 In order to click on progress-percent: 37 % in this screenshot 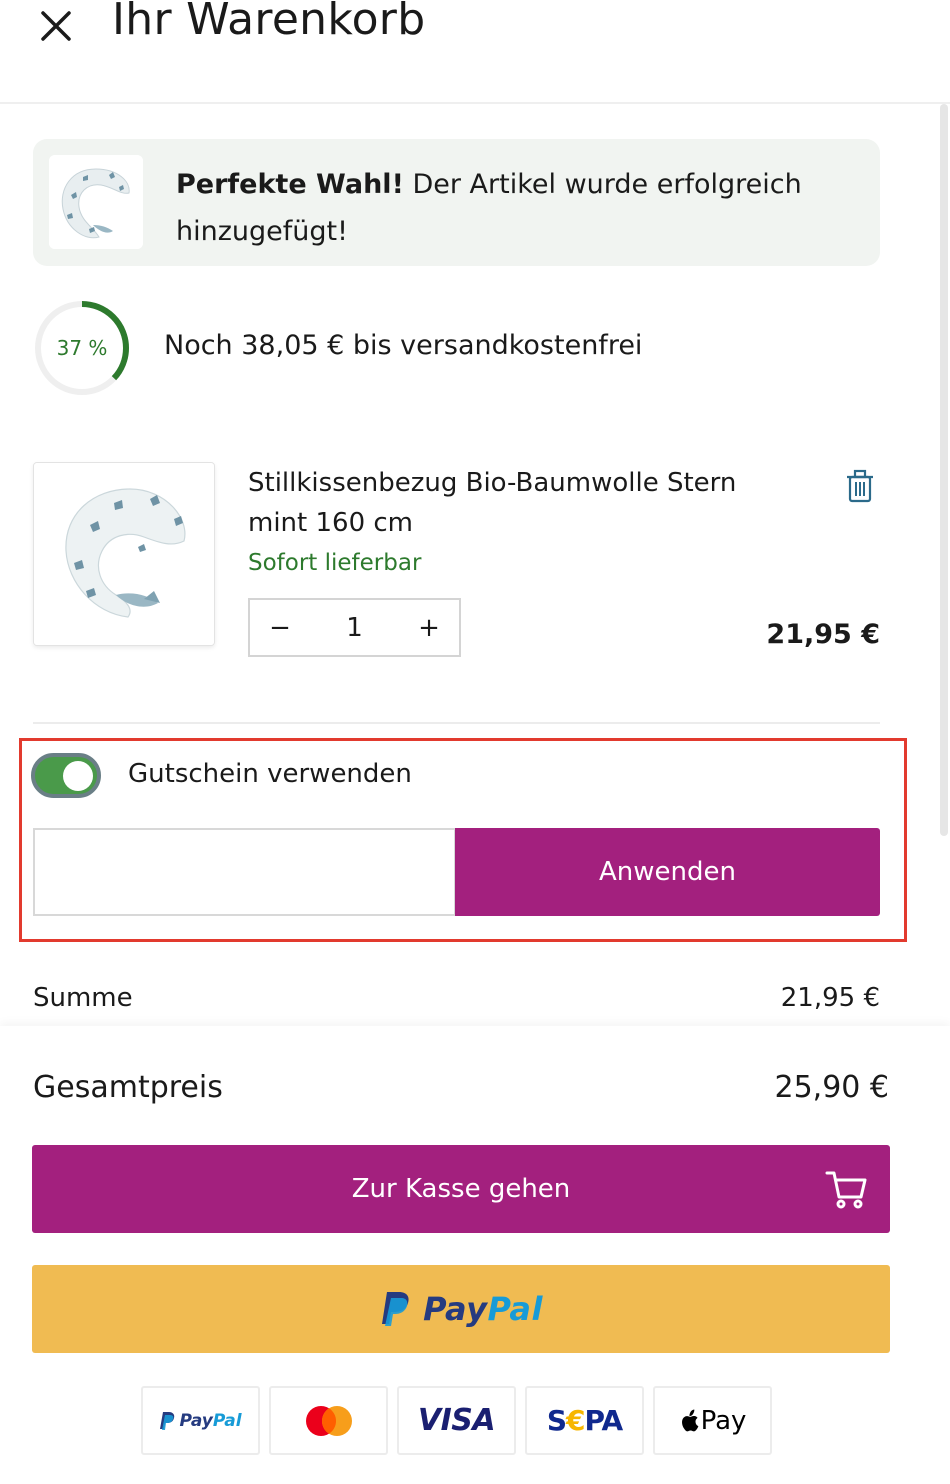, I will do `click(82, 348)`.